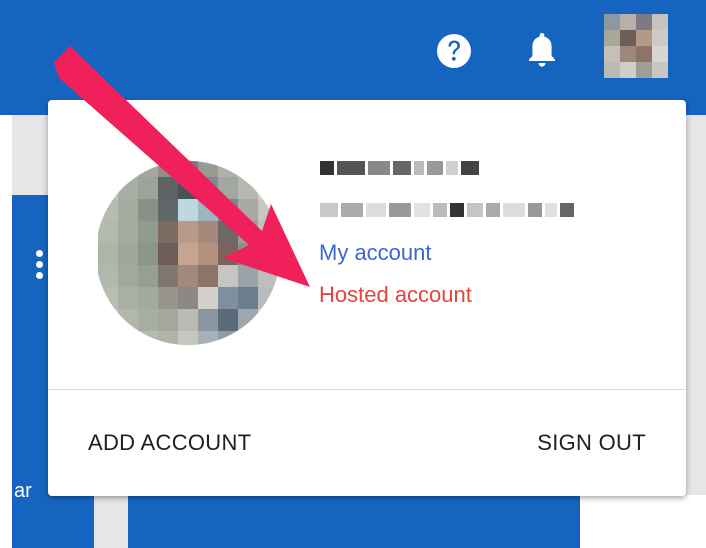  What do you see at coordinates (23, 491) in the screenshot?
I see `card-partial-text: ar` at bounding box center [23, 491].